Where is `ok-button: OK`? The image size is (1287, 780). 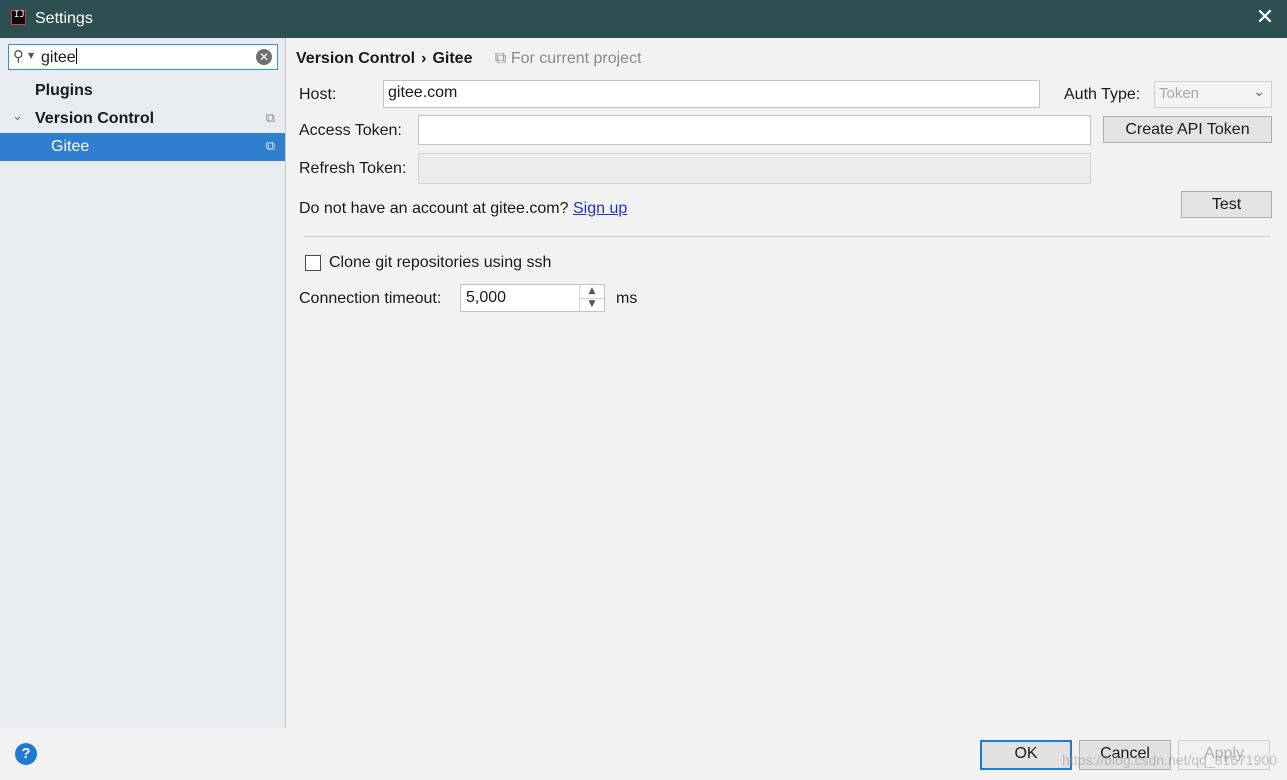
ok-button: OK is located at coordinates (1026, 755).